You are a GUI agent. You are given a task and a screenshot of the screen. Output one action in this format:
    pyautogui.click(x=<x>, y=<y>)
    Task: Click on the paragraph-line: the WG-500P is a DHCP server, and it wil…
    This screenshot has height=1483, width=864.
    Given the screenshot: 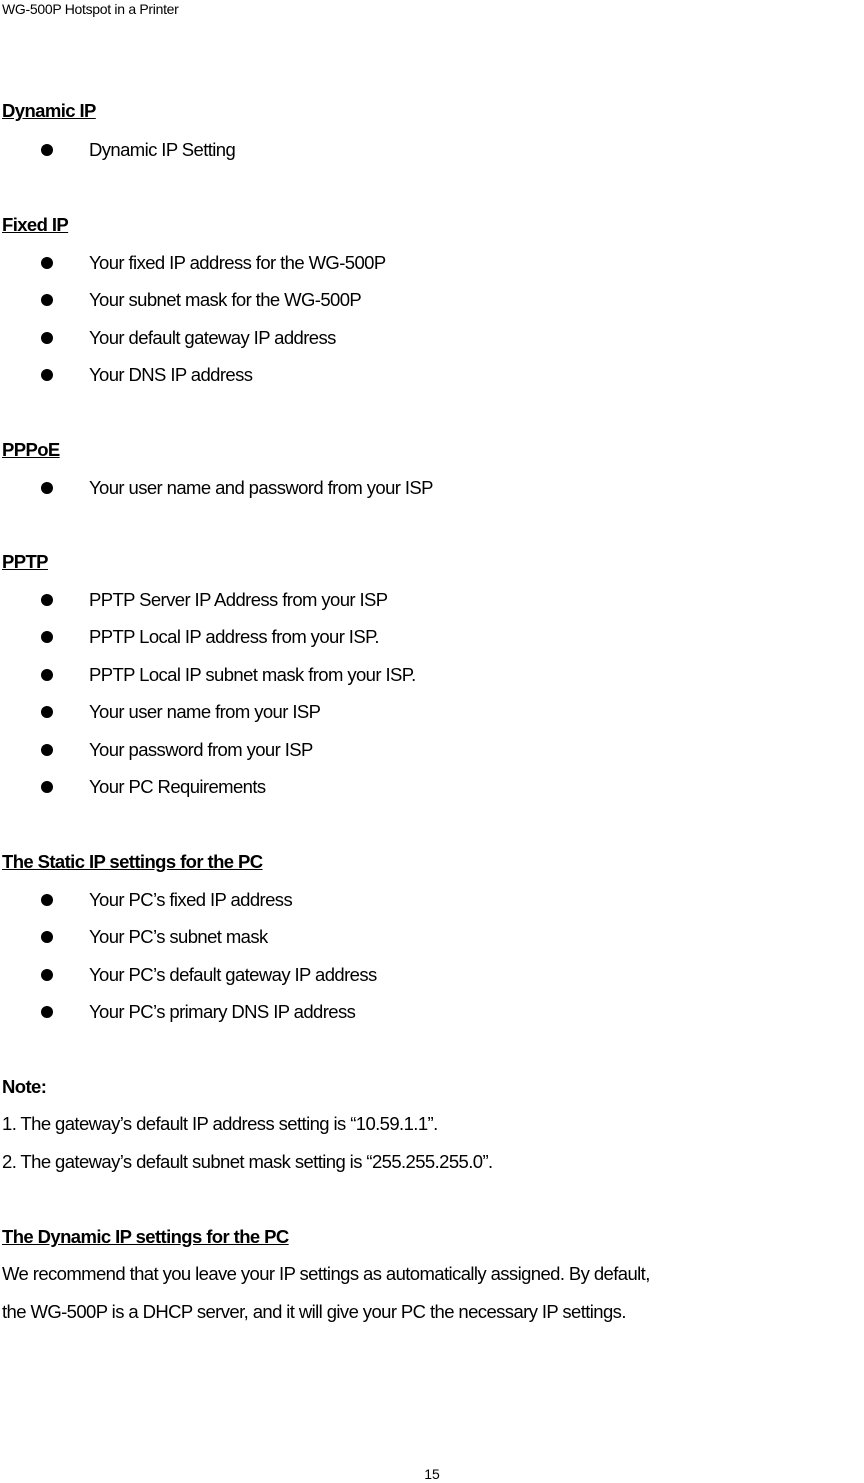 What is the action you would take?
    pyautogui.click(x=314, y=1311)
    